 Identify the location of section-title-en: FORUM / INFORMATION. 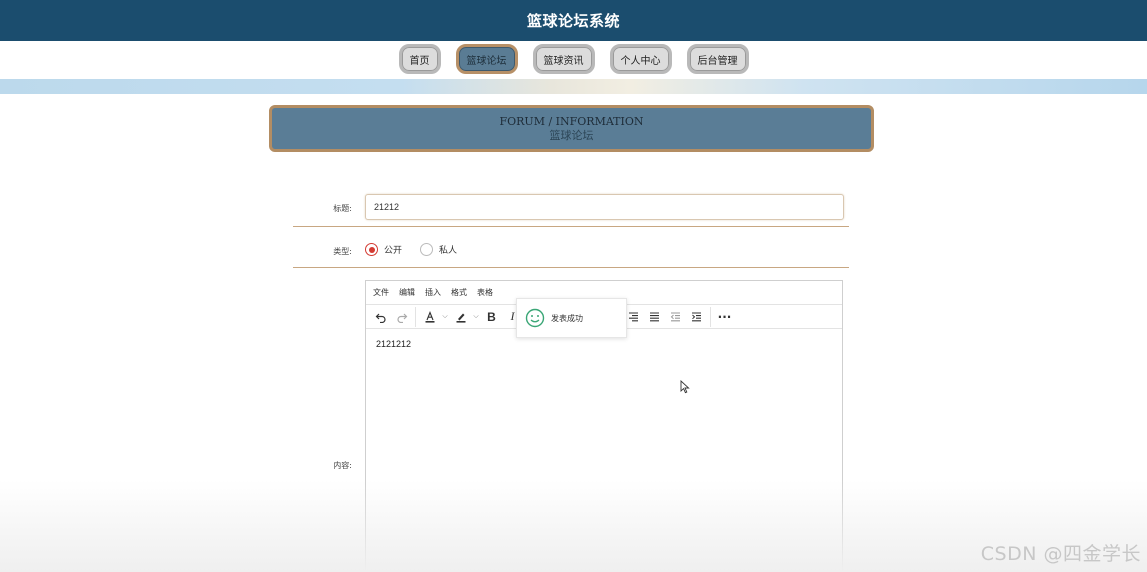
(571, 121).